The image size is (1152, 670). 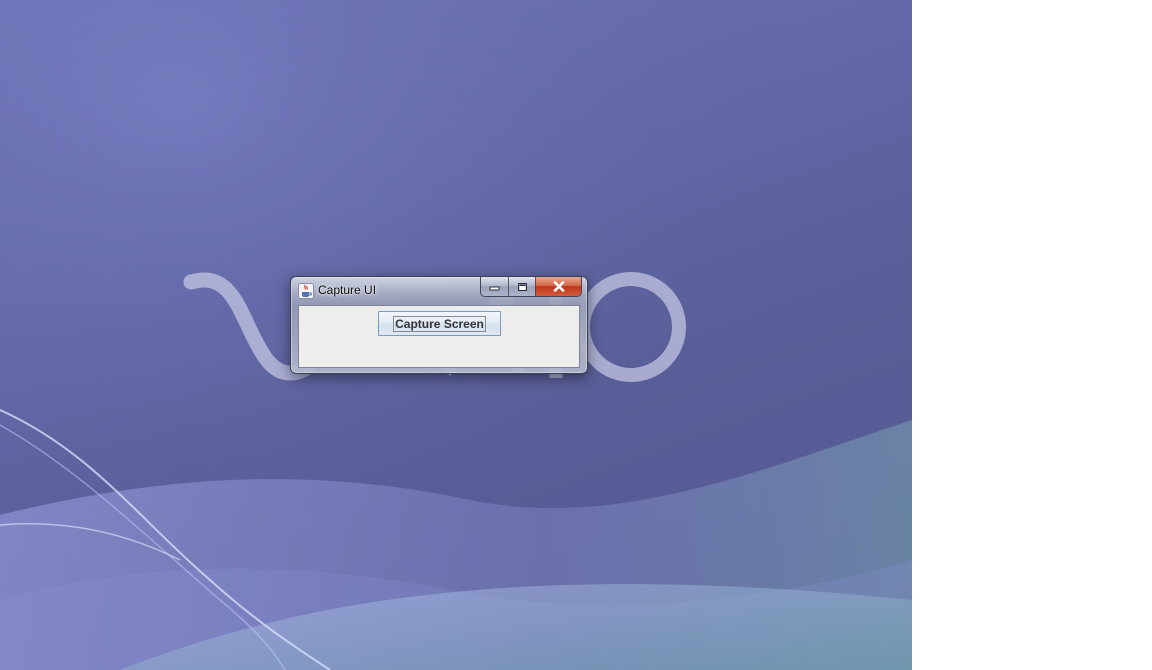 I want to click on capture-ui-window: Capture UI Capture Screen, so click(x=439, y=325).